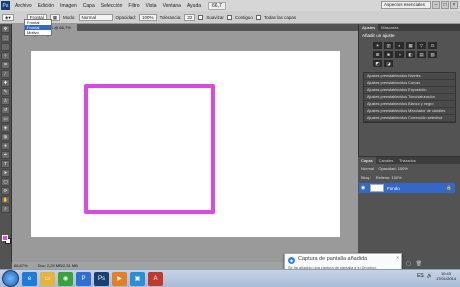  I want to click on clock-date: 17/01/2014, so click(445, 278).